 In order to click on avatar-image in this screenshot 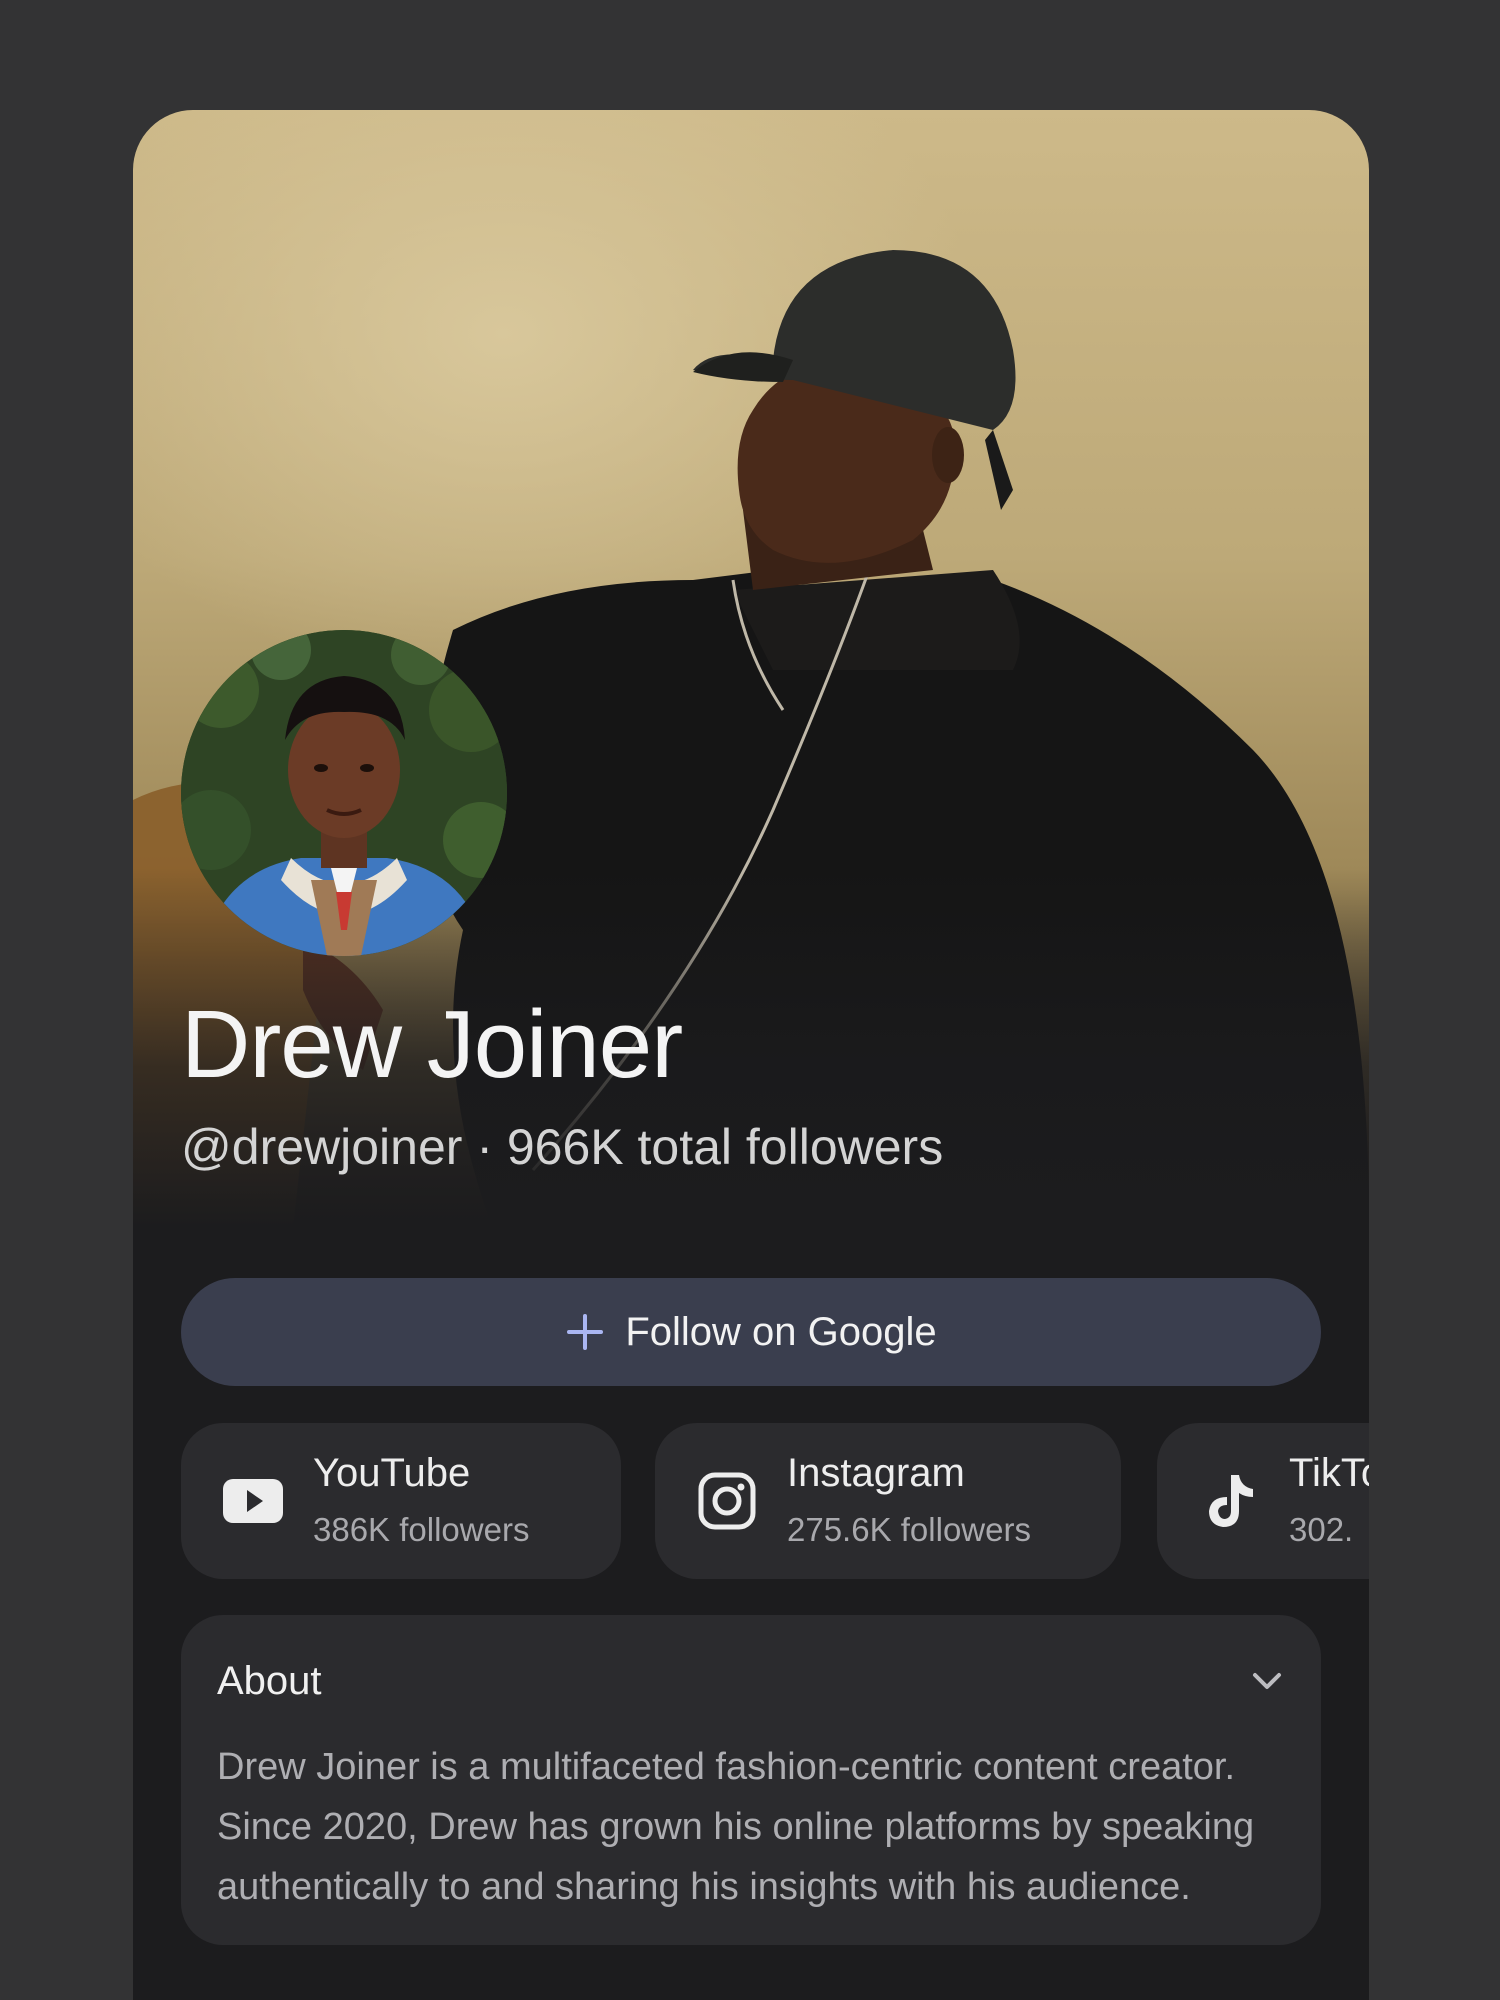, I will do `click(344, 793)`.